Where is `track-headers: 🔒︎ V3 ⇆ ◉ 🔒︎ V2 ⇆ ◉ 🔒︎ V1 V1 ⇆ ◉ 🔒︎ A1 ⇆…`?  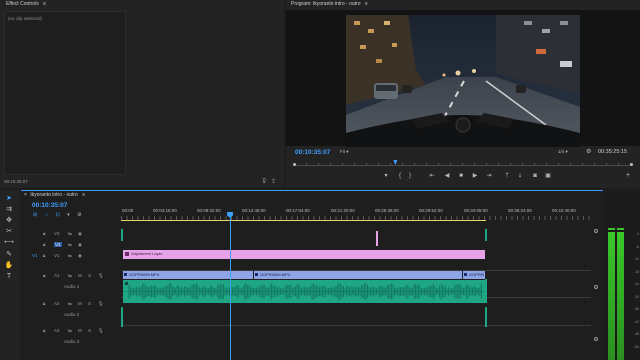 track-headers: 🔒︎ V3 ⇆ ◉ 🔒︎ V2 ⇆ ◉ 🔒︎ V1 V1 ⇆ ◉ 🔒︎ A1 ⇆… is located at coordinates (71, 293).